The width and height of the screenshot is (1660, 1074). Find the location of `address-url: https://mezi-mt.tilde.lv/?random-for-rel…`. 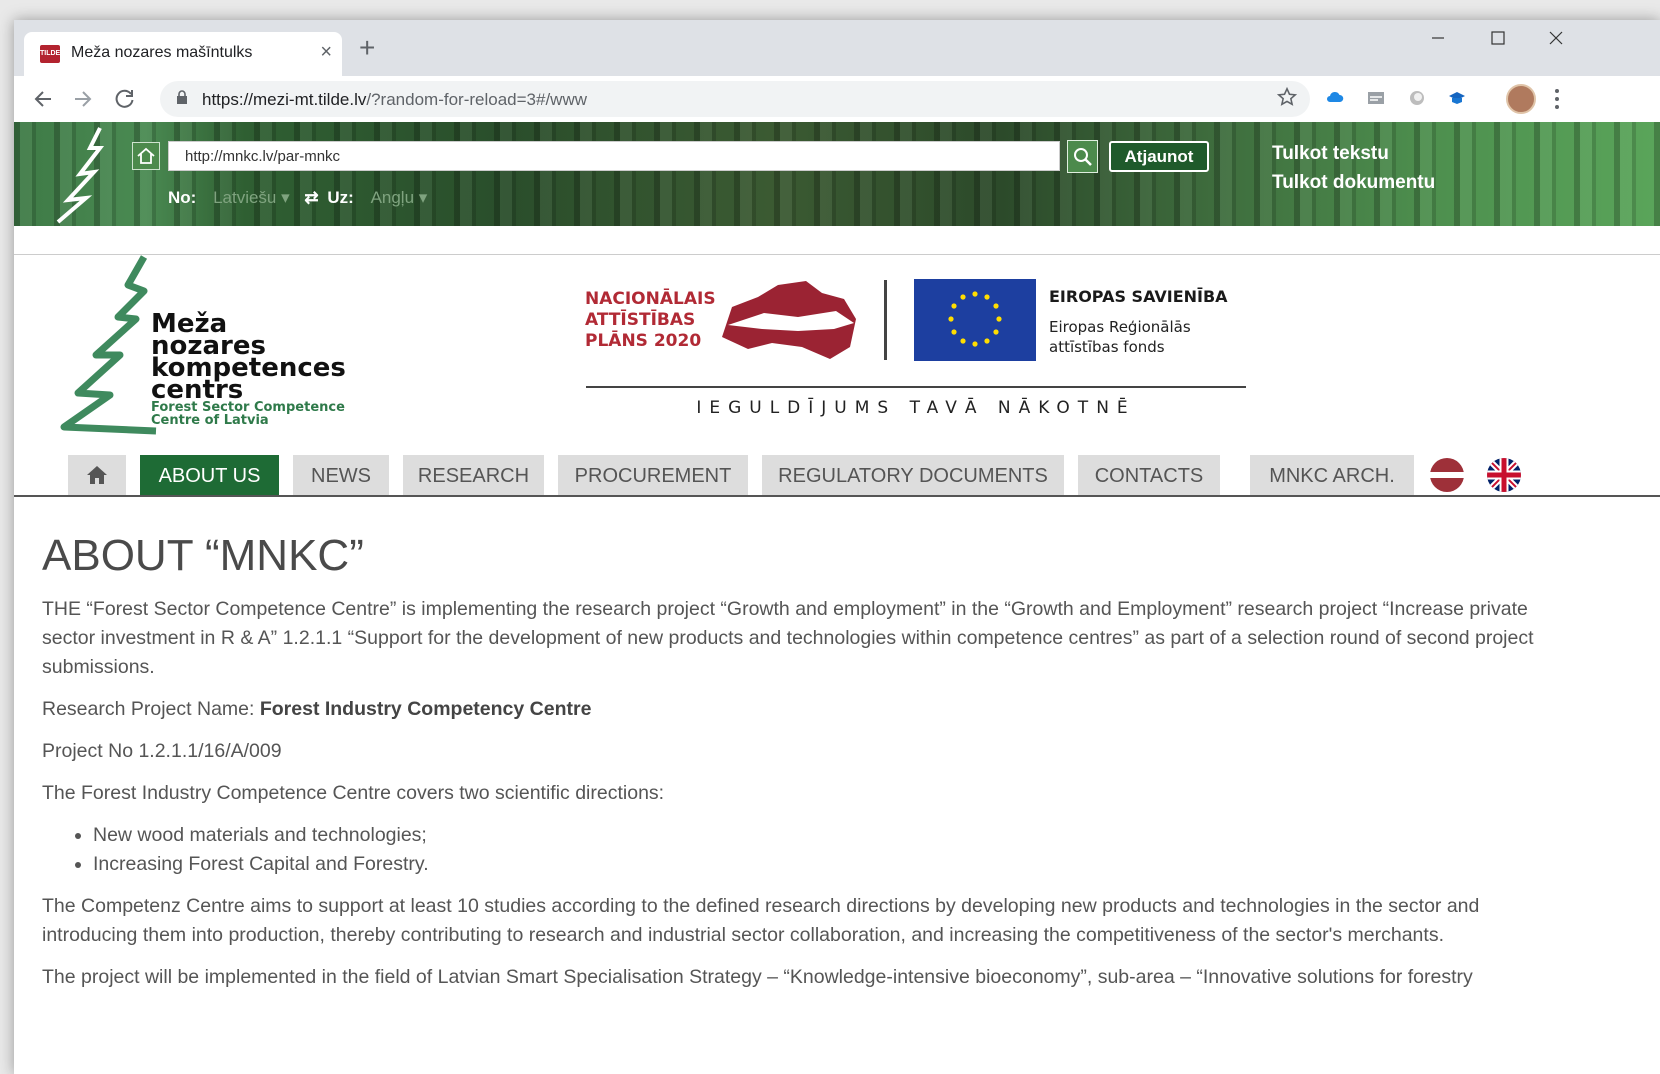

address-url: https://mezi-mt.tilde.lv/?random-for-rel… is located at coordinates (394, 100).